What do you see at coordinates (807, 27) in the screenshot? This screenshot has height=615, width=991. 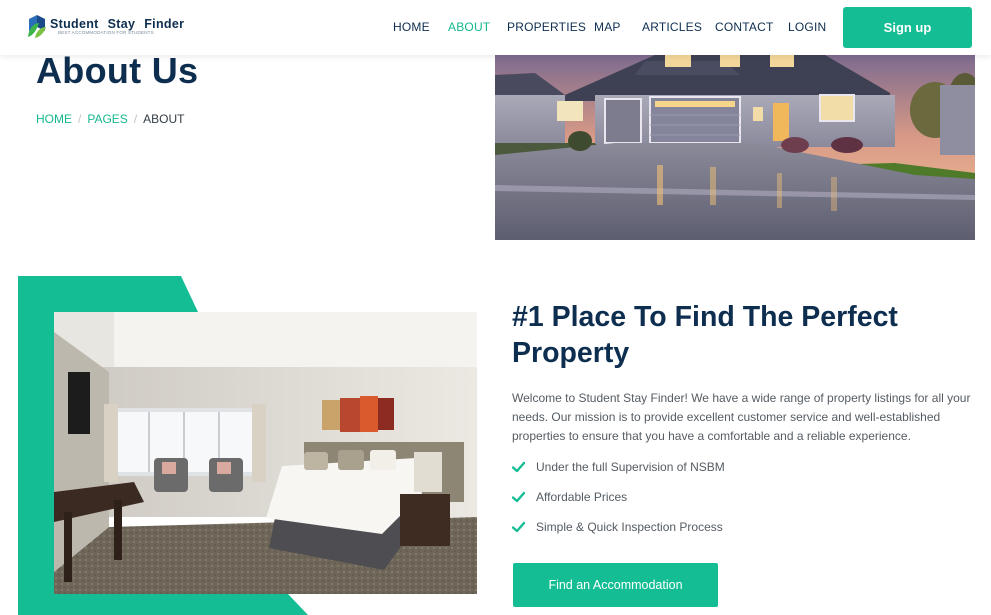 I see `nav-login: LOGIN` at bounding box center [807, 27].